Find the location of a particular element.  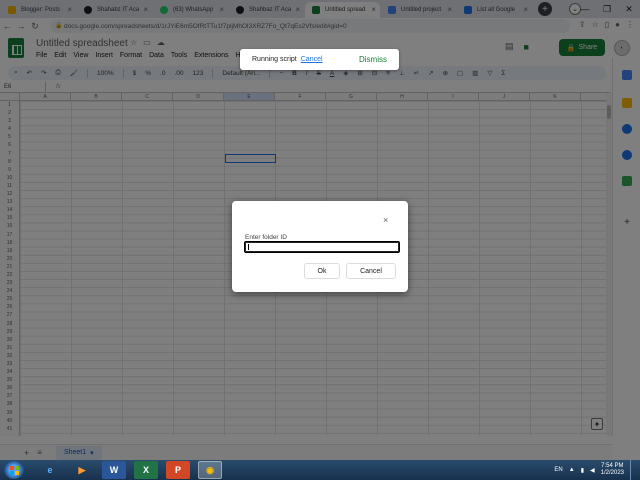

volume-icon: ◀ is located at coordinates (592, 470).